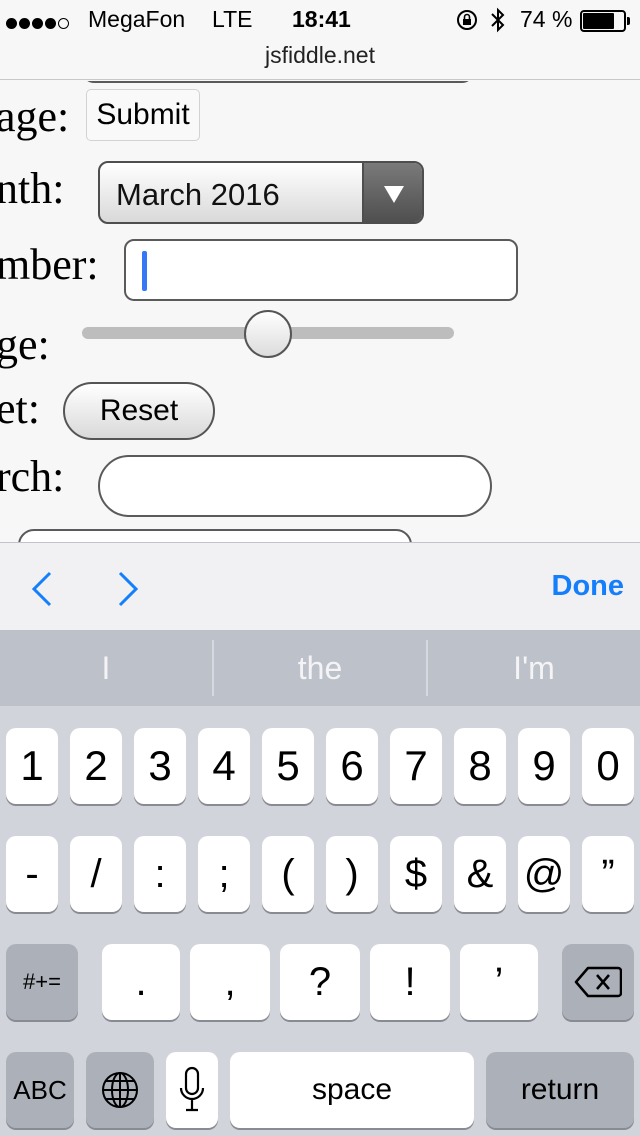 This screenshot has width=640, height=1136. Describe the element at coordinates (32, 476) in the screenshot. I see `label-search: rch:` at that location.